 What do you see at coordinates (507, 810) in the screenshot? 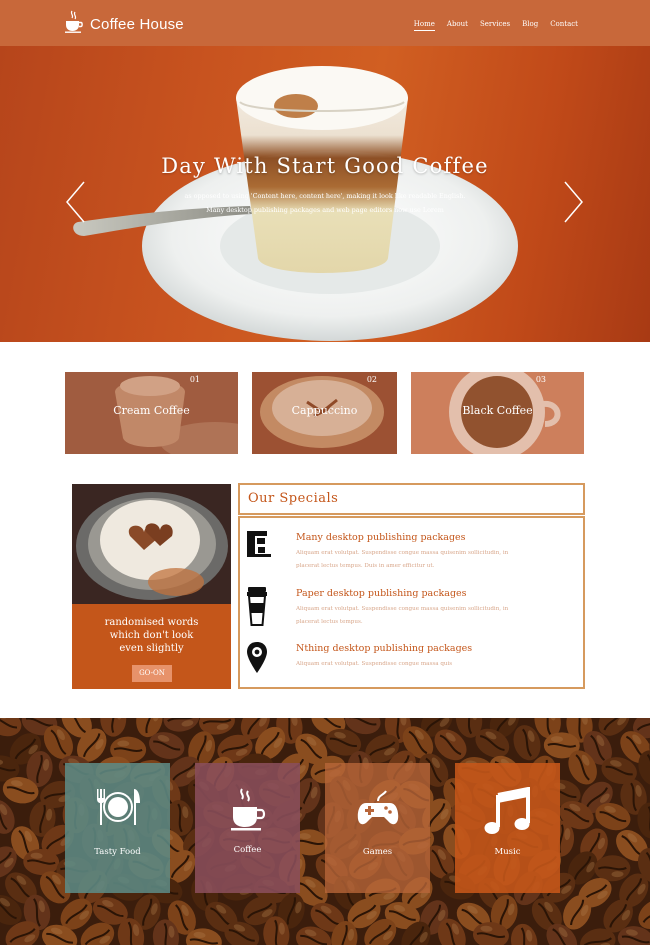
I see `music-note-icon` at bounding box center [507, 810].